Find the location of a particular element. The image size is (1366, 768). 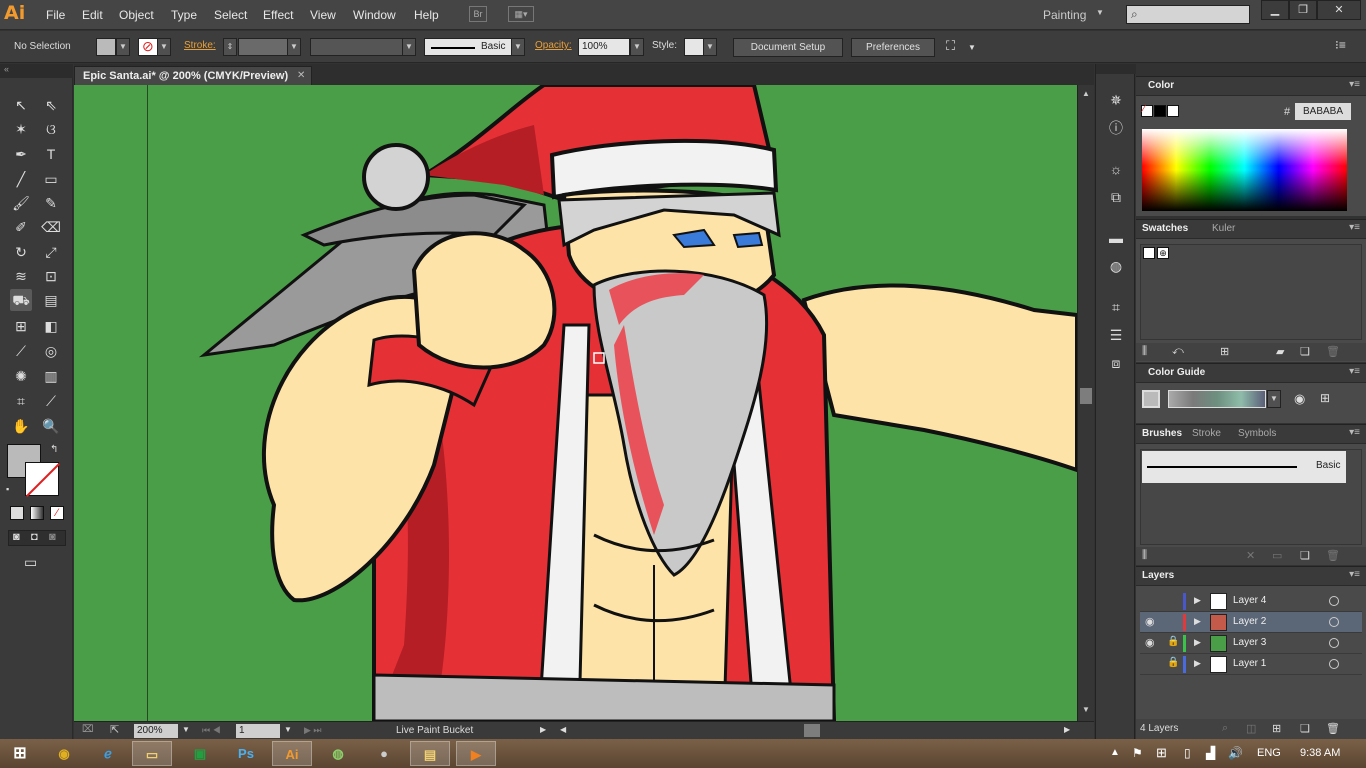

app-icon: ◍ is located at coordinates (338, 753).